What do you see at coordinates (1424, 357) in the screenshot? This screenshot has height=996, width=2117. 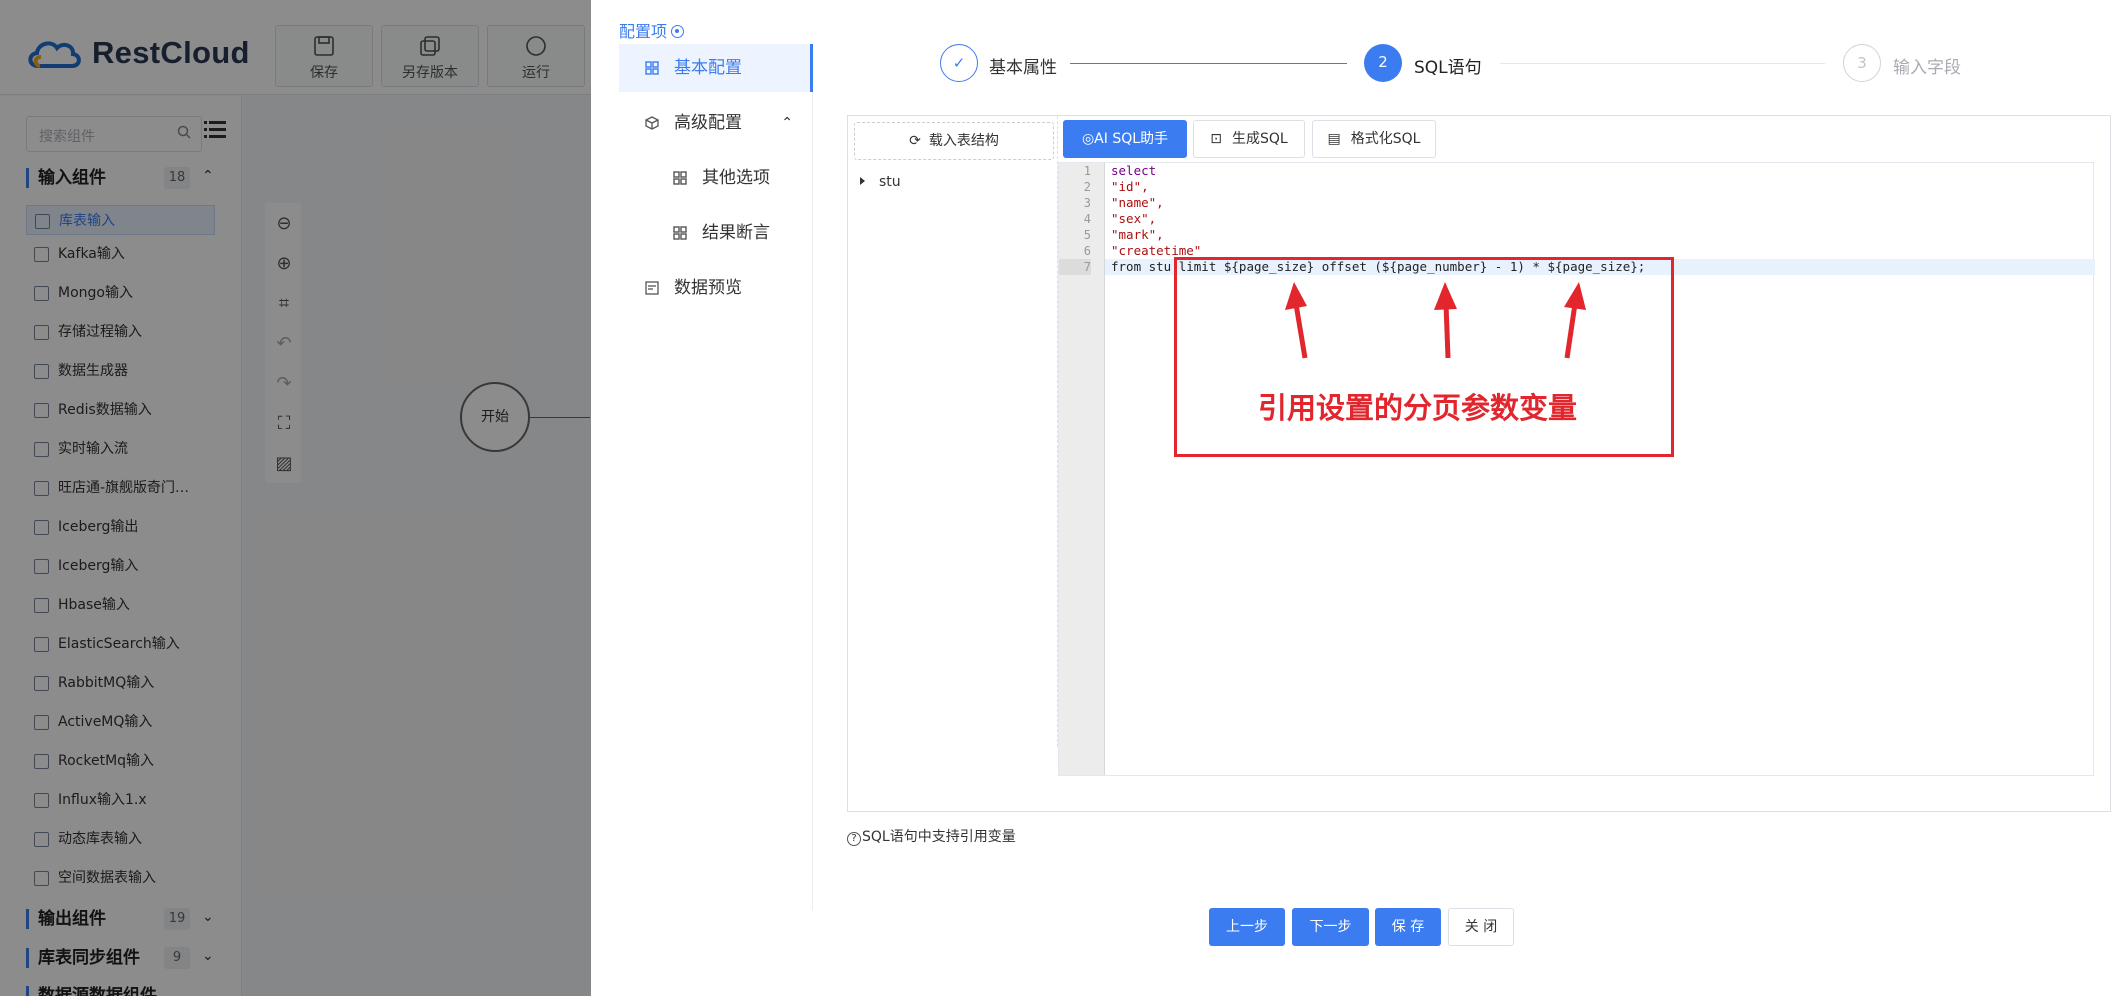 I see `annotation-box` at bounding box center [1424, 357].